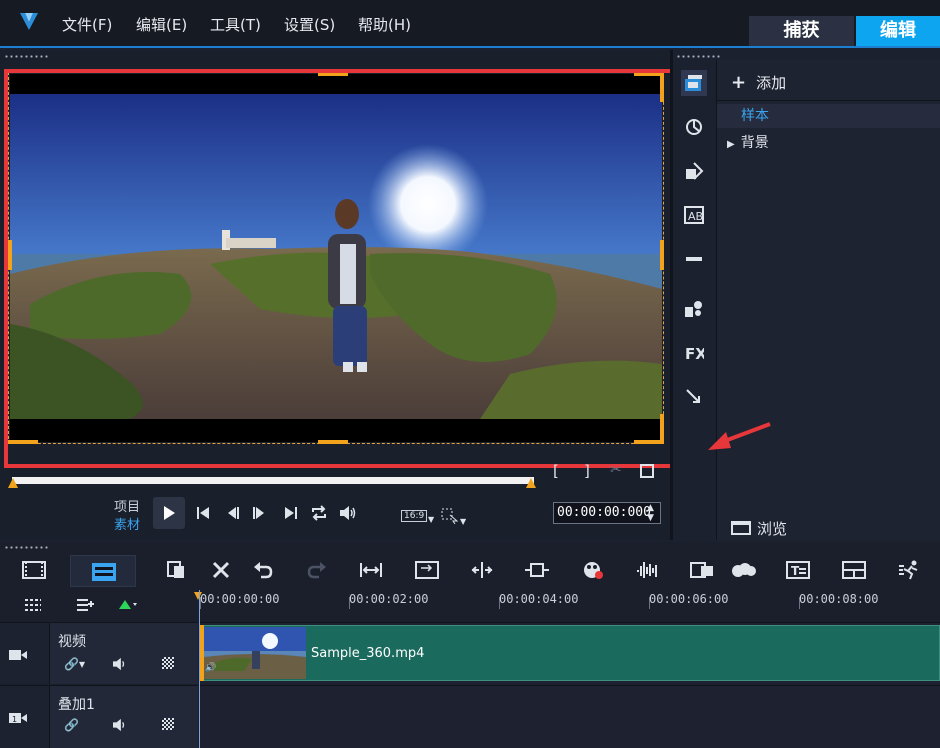  I want to click on horizontal-split-icon, so click(482, 570).